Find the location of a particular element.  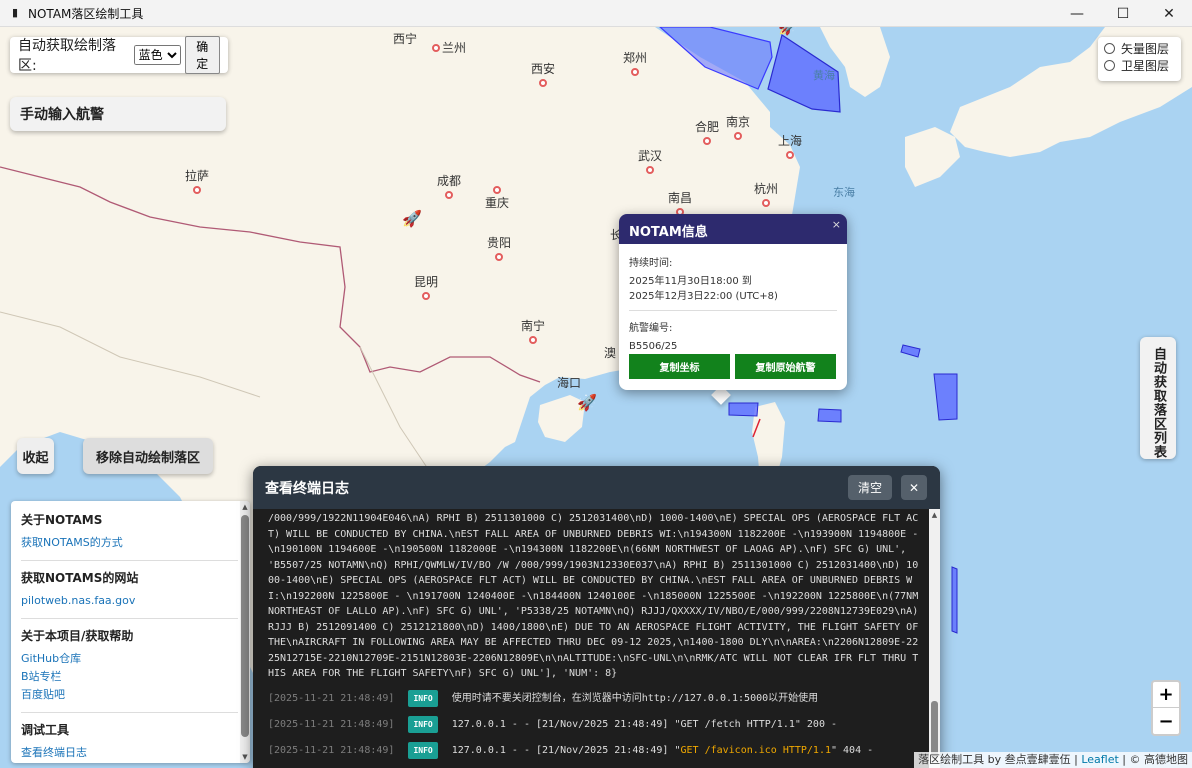

maximize-button: ☐ is located at coordinates (1123, 13).